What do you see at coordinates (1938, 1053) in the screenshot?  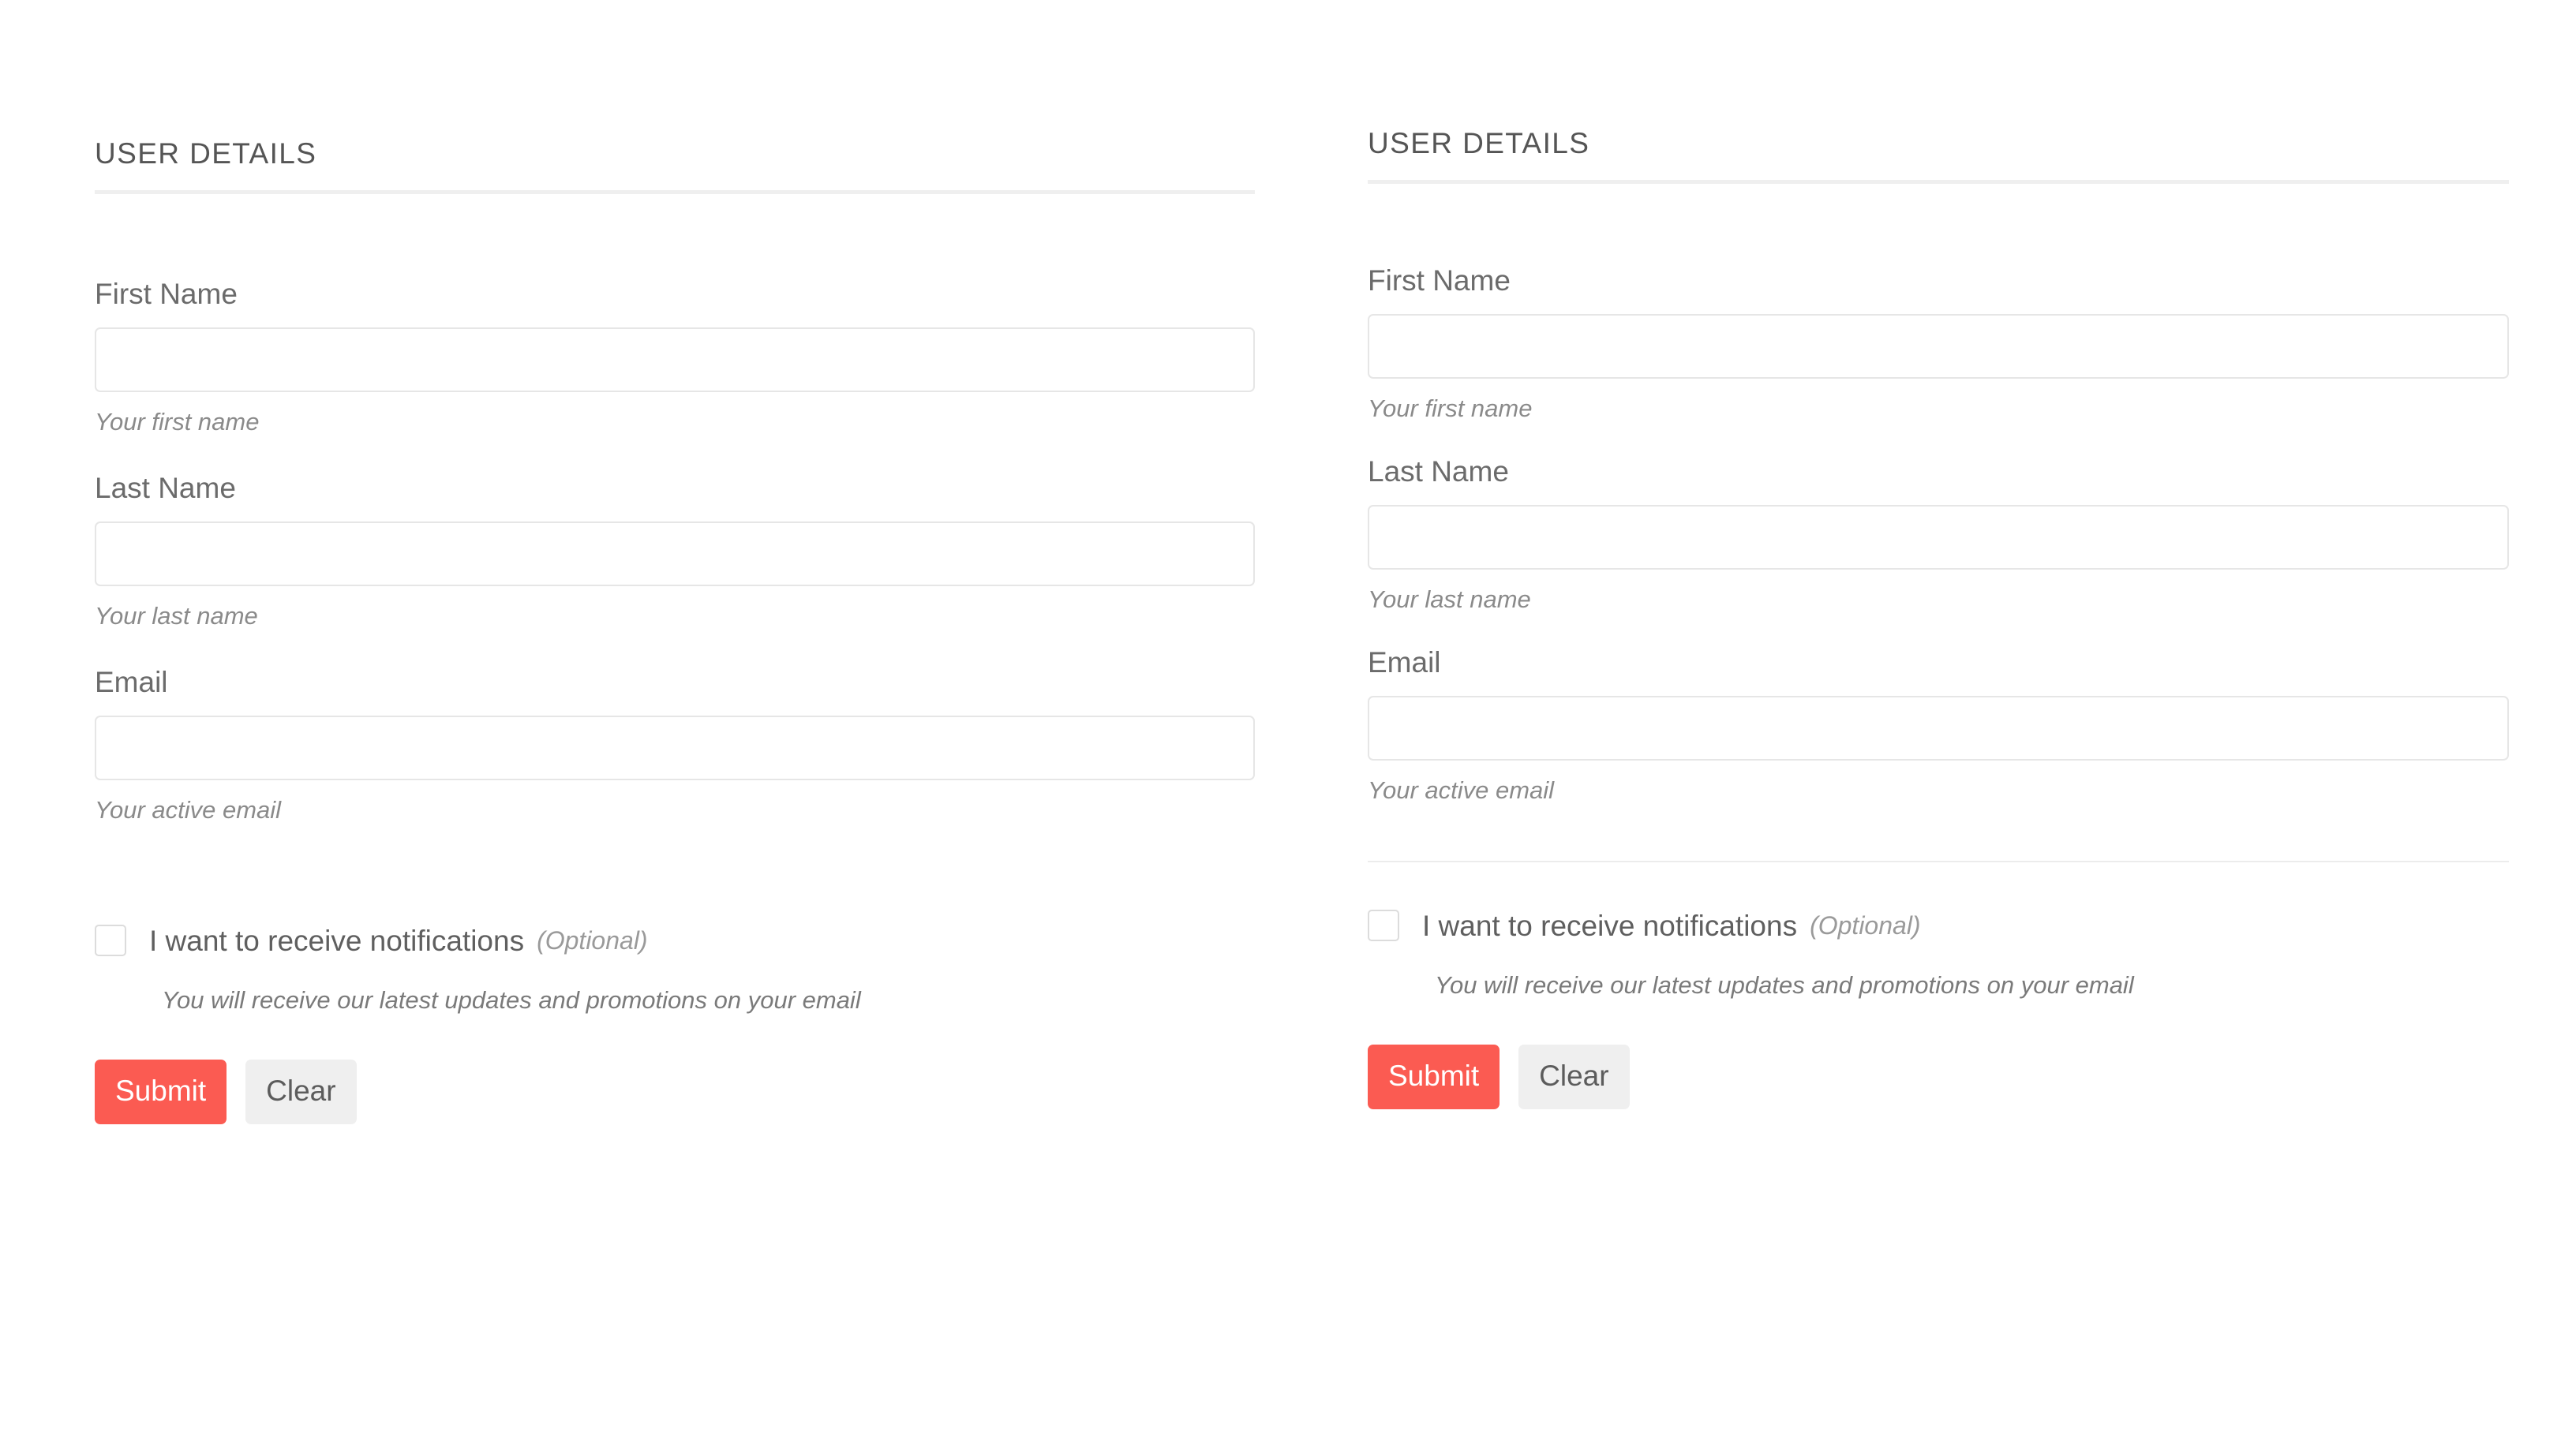 I see `form-actions-right: Submit Clear` at bounding box center [1938, 1053].